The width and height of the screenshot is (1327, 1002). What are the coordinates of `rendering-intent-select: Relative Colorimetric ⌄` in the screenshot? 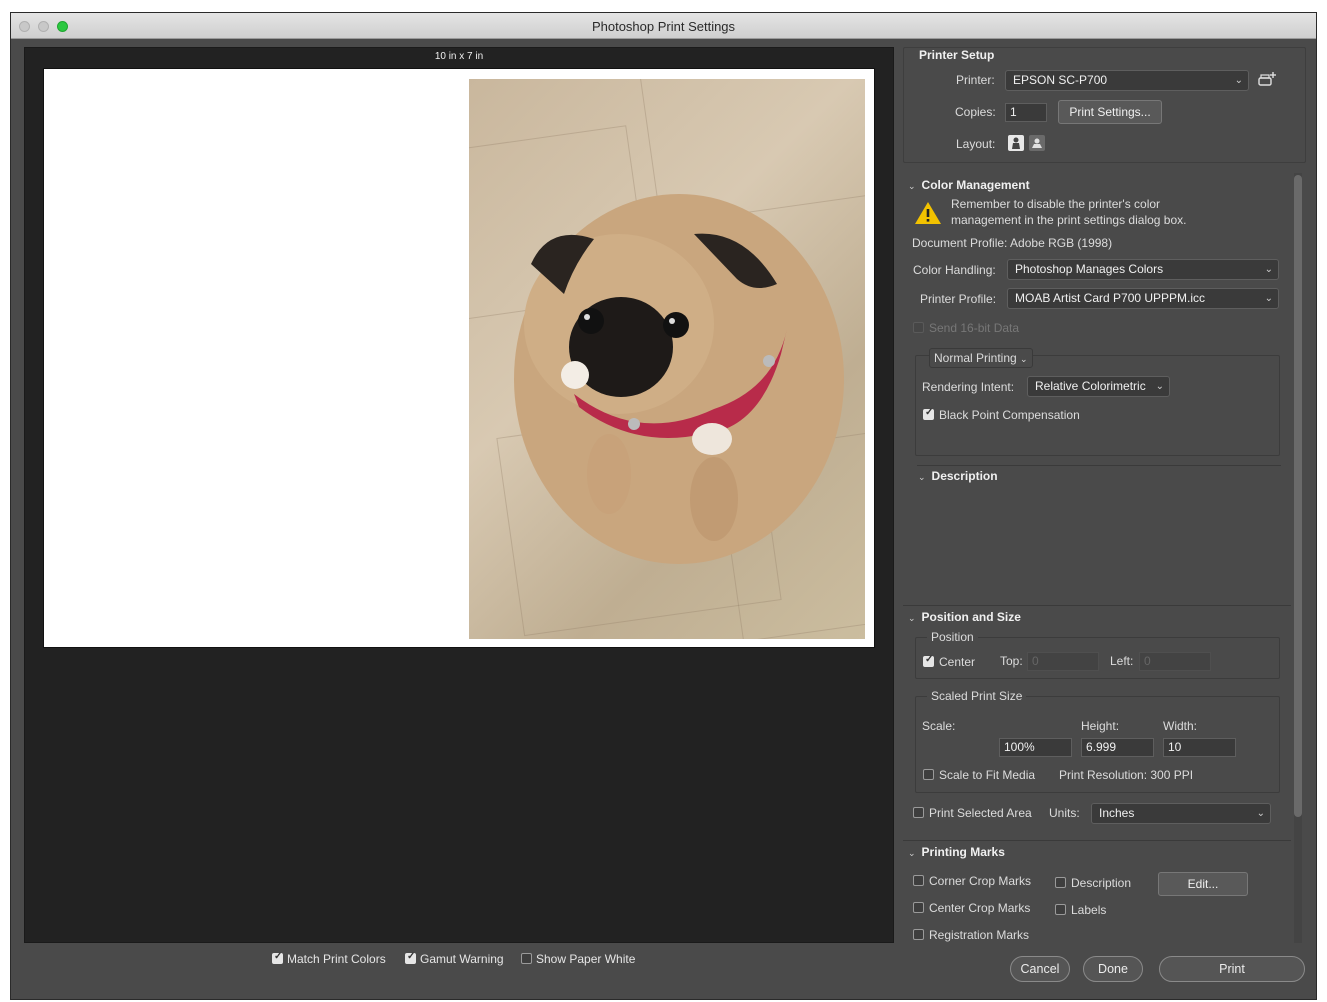 It's located at (1098, 386).